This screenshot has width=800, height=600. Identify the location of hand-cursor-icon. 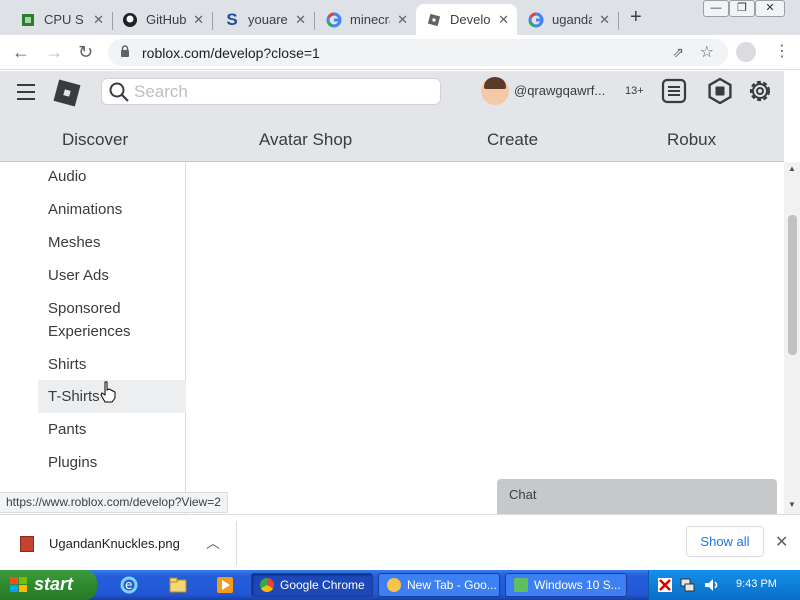
(108, 394).